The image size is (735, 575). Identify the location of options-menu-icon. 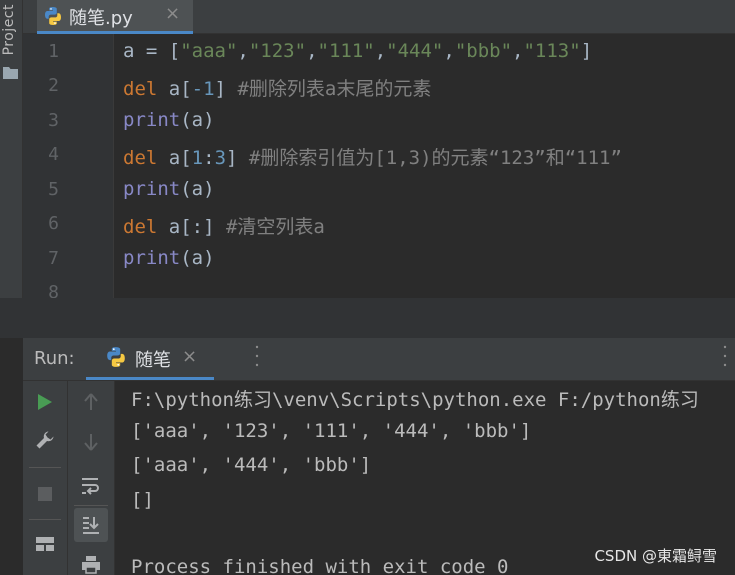
(257, 356).